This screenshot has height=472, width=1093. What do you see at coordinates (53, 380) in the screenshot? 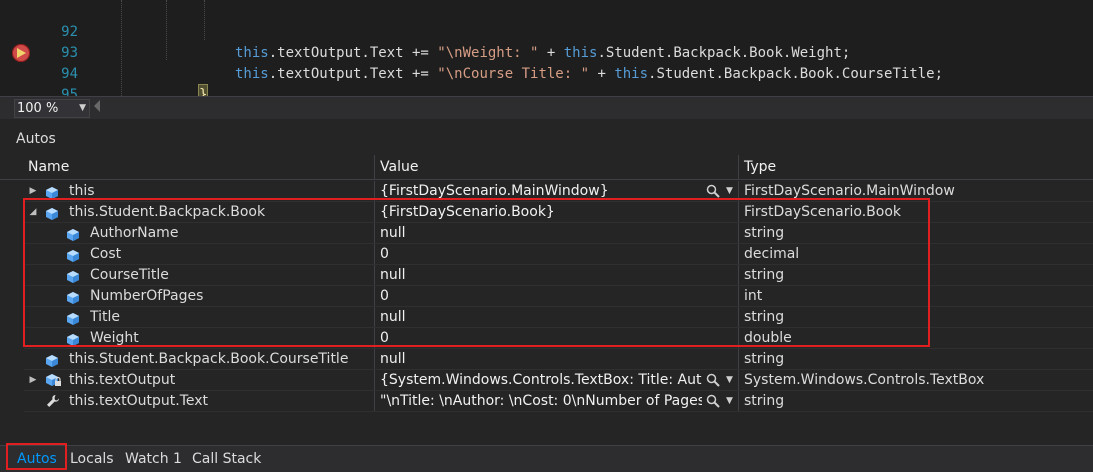
I see `field-lock-cube-icon` at bounding box center [53, 380].